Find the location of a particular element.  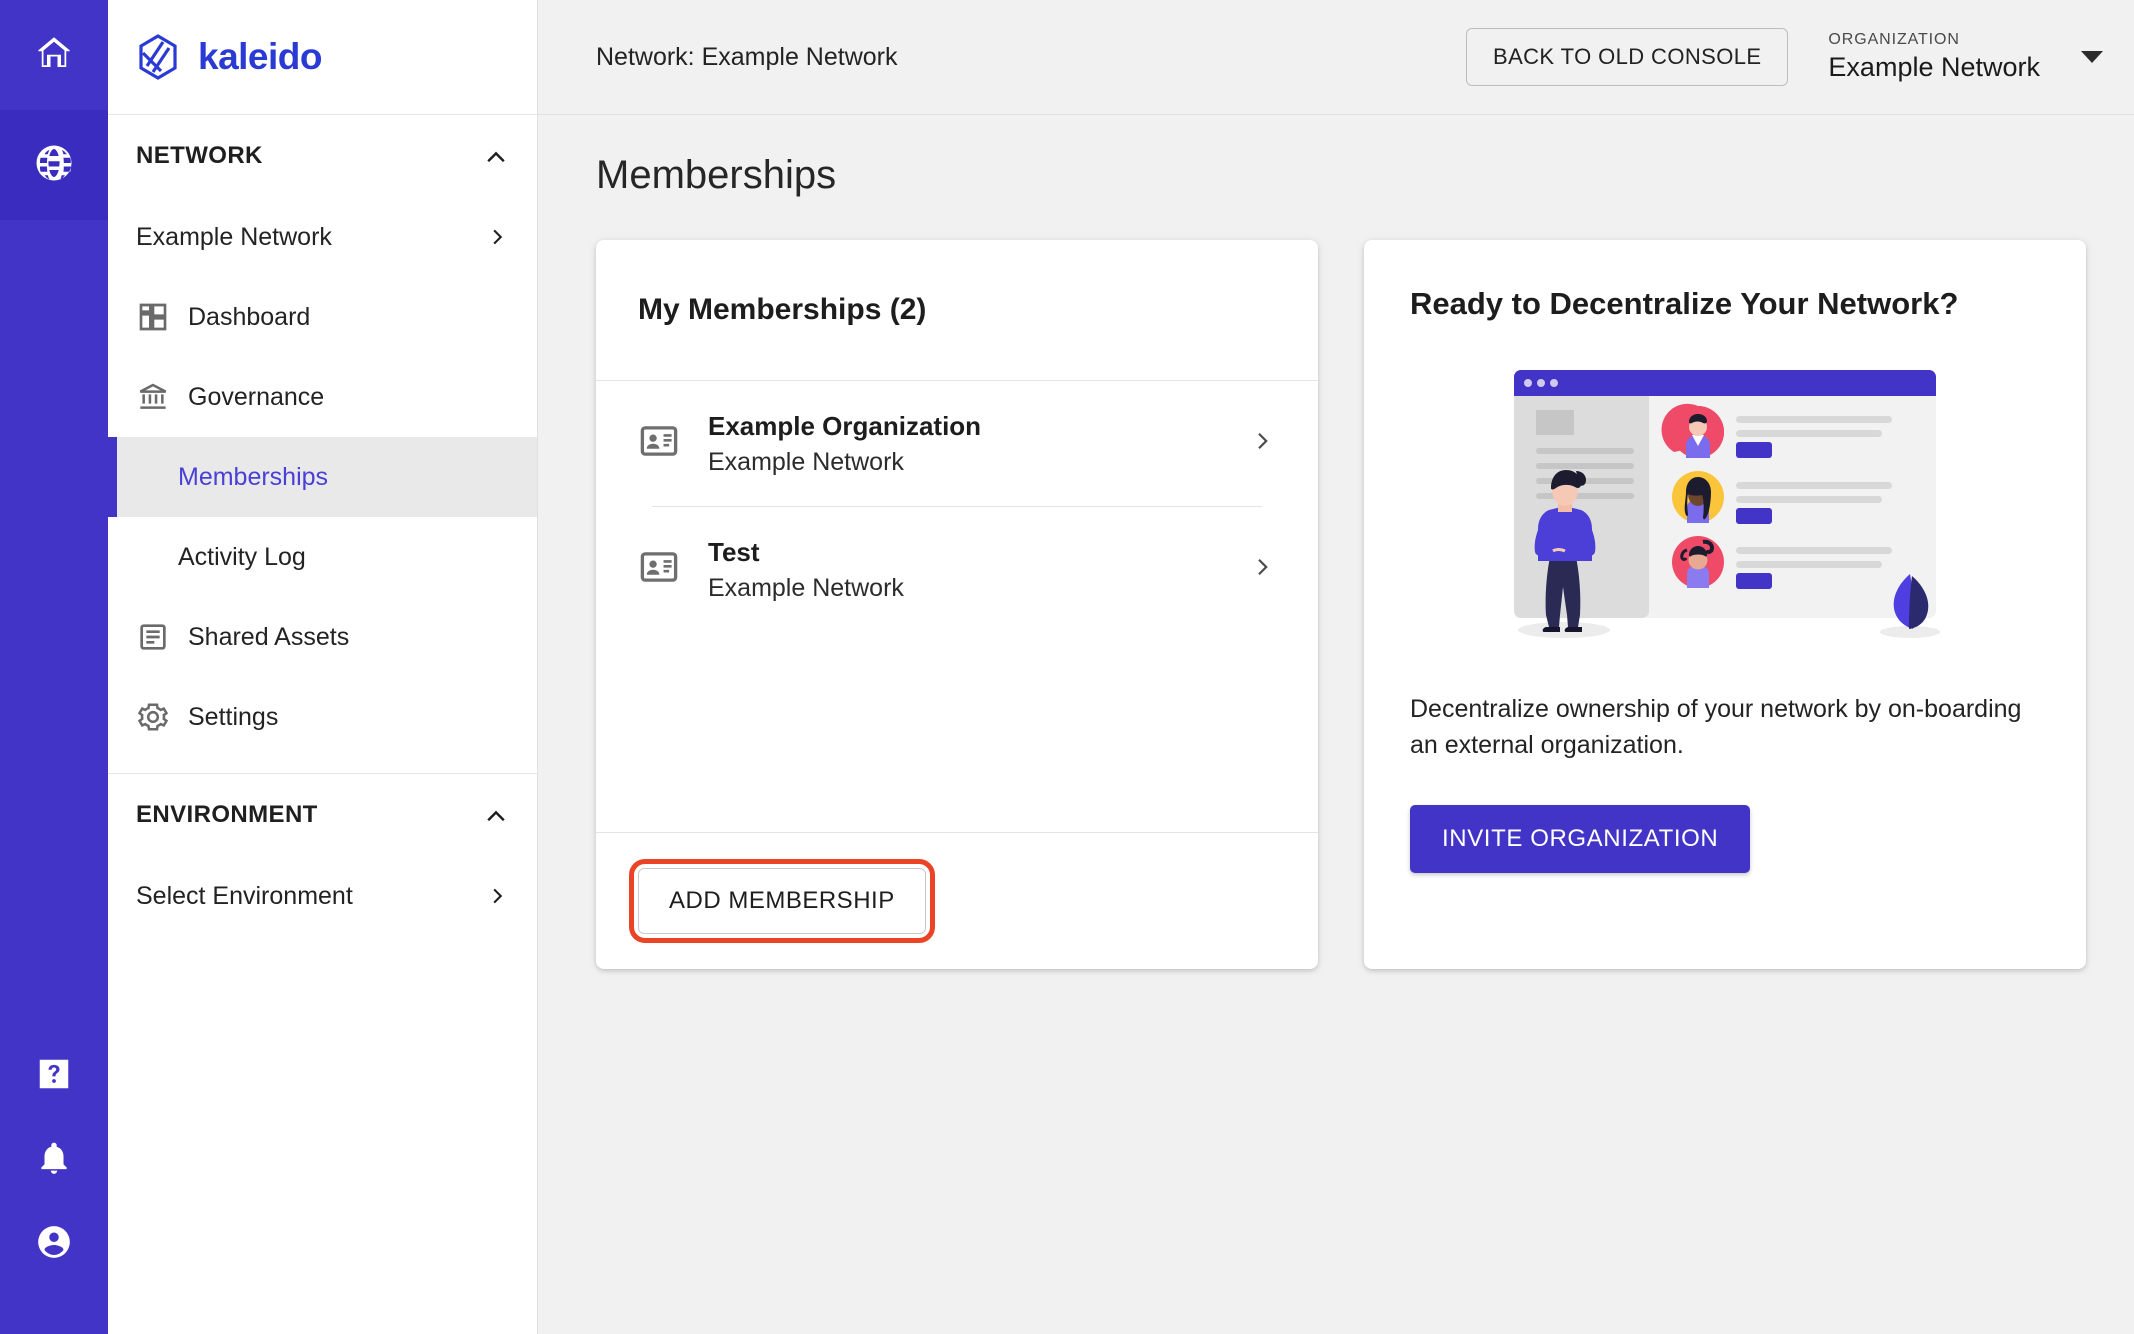

rail-item-help is located at coordinates (54, 1076).